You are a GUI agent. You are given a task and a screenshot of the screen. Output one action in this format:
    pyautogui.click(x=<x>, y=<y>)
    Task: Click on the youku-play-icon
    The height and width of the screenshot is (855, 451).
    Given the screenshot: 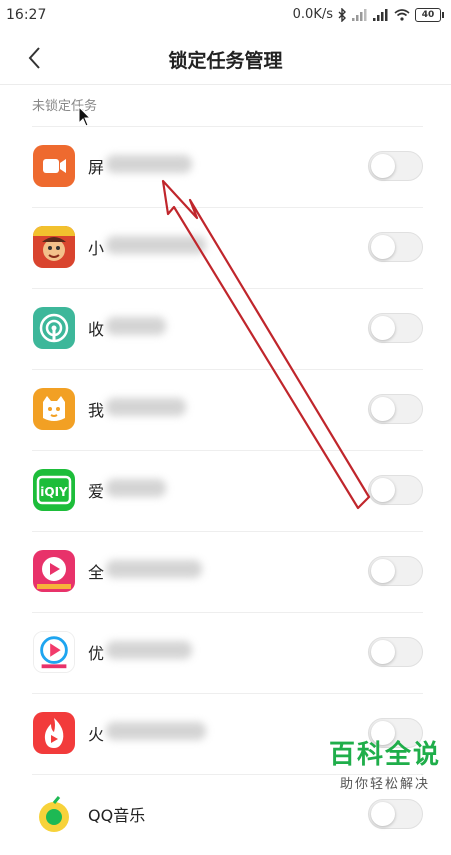 What is the action you would take?
    pyautogui.click(x=54, y=652)
    